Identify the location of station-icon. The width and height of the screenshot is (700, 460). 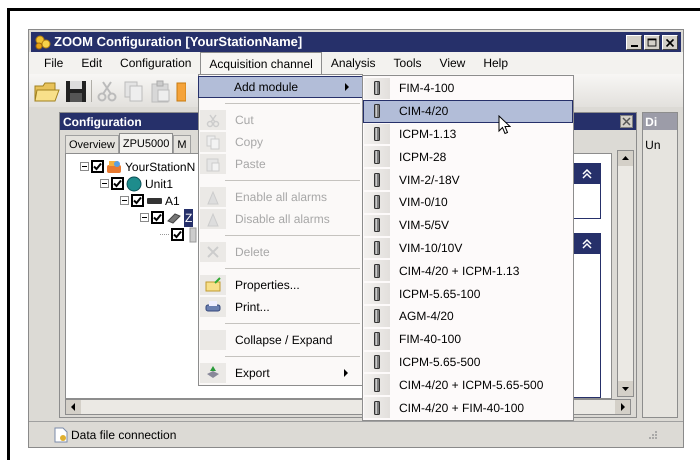
(114, 166).